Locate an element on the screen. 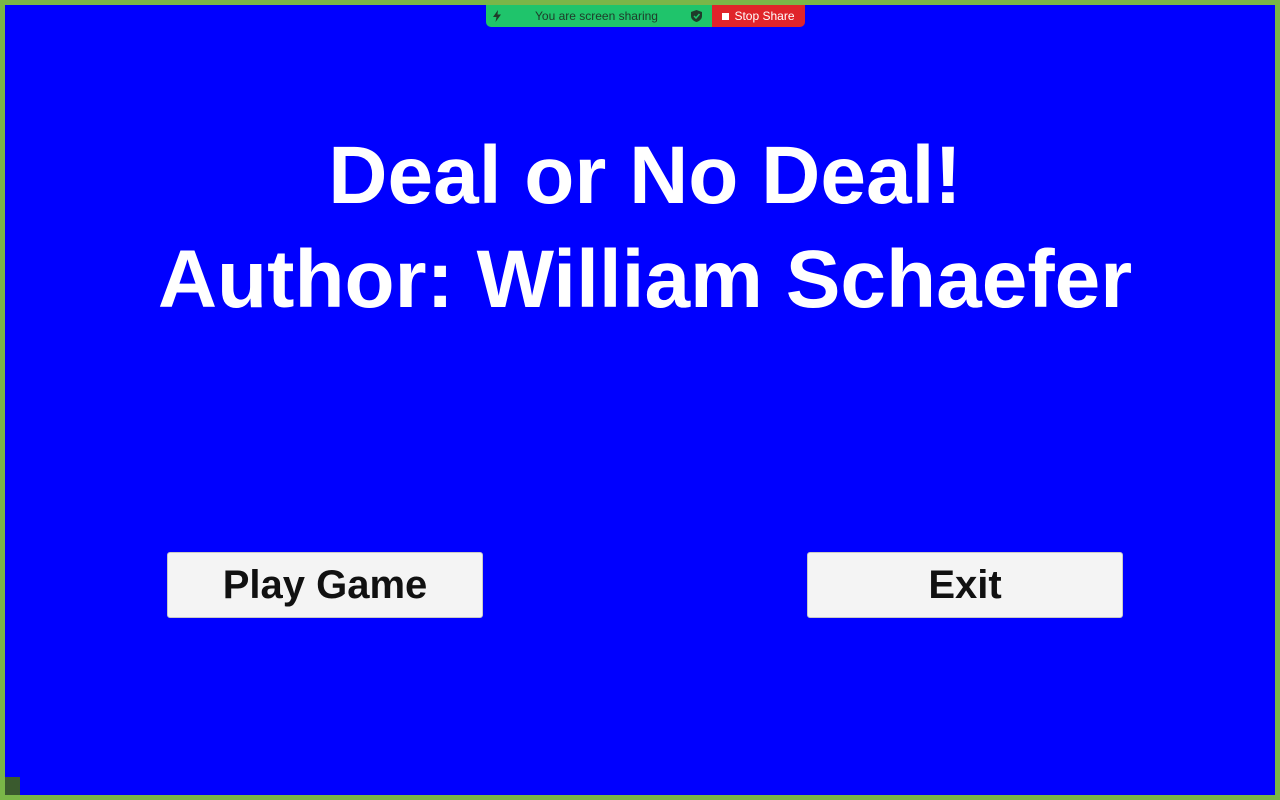  shield-check-icon is located at coordinates (696, 16).